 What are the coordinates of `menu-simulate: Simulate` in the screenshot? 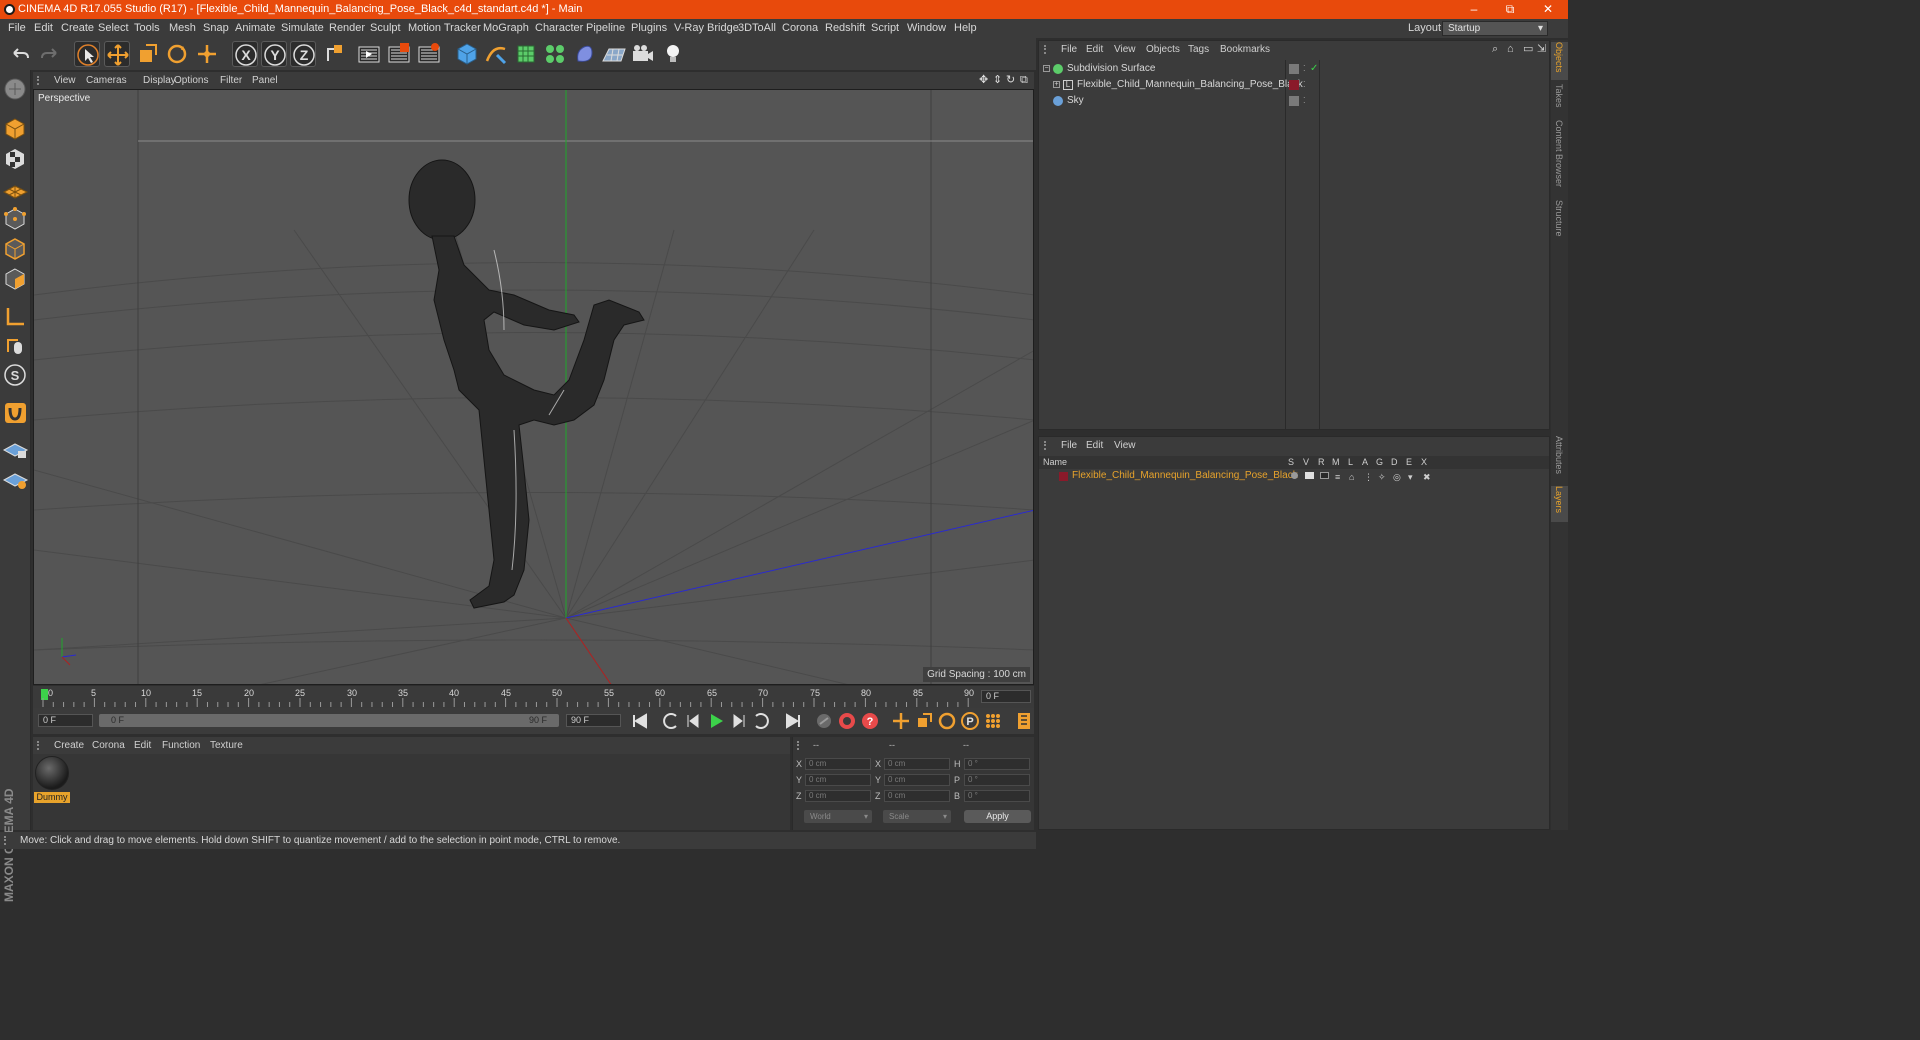 It's located at (302, 28).